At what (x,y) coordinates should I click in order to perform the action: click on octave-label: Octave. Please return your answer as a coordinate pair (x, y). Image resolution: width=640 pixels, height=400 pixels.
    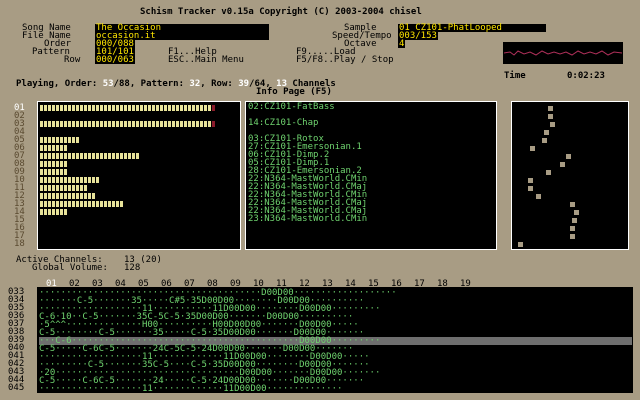
    Looking at the image, I should click on (360, 44).